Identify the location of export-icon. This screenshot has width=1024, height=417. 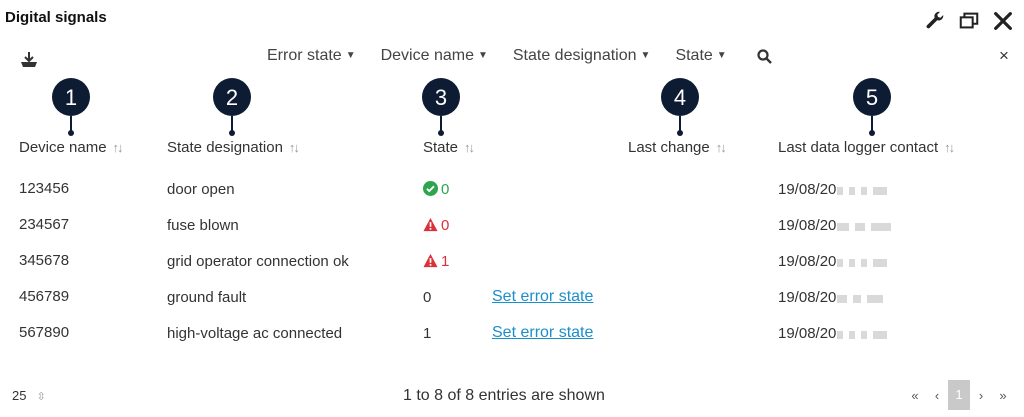
(29, 60).